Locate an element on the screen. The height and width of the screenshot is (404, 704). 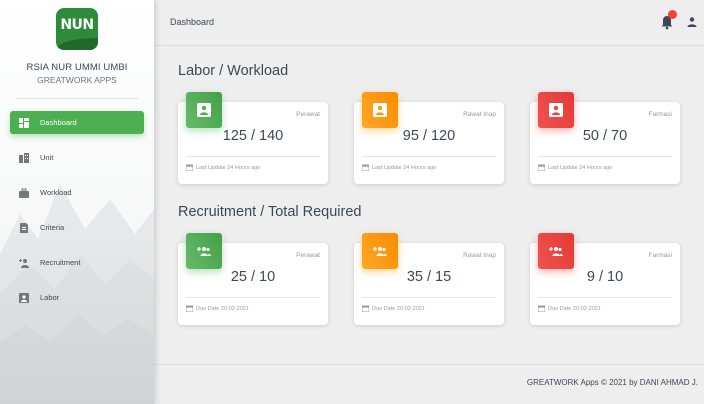
card-value: 25 / 10 is located at coordinates (253, 277).